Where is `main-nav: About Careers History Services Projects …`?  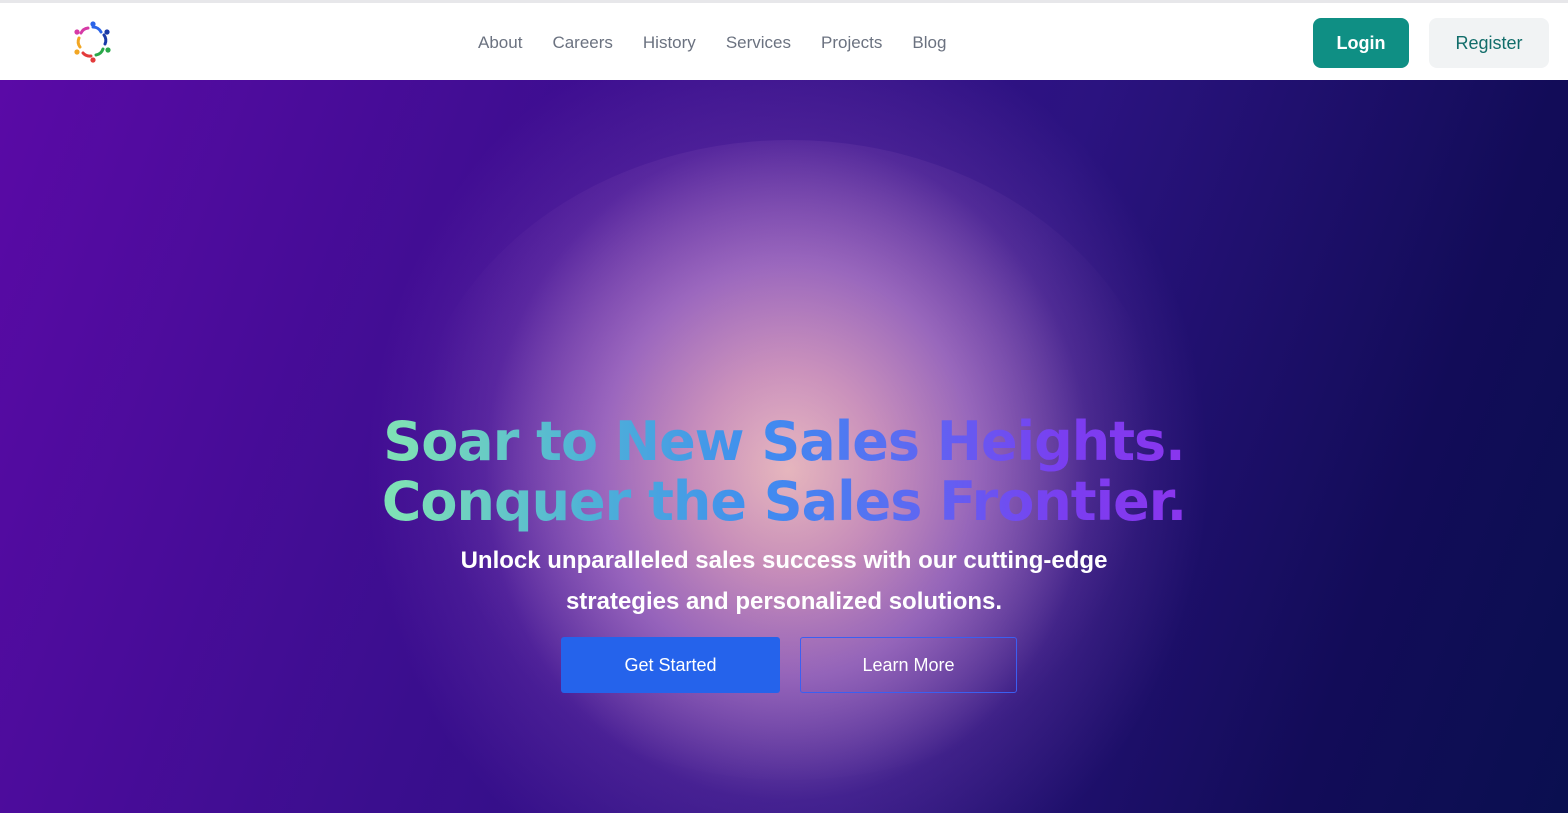 main-nav: About Careers History Services Projects … is located at coordinates (727, 43).